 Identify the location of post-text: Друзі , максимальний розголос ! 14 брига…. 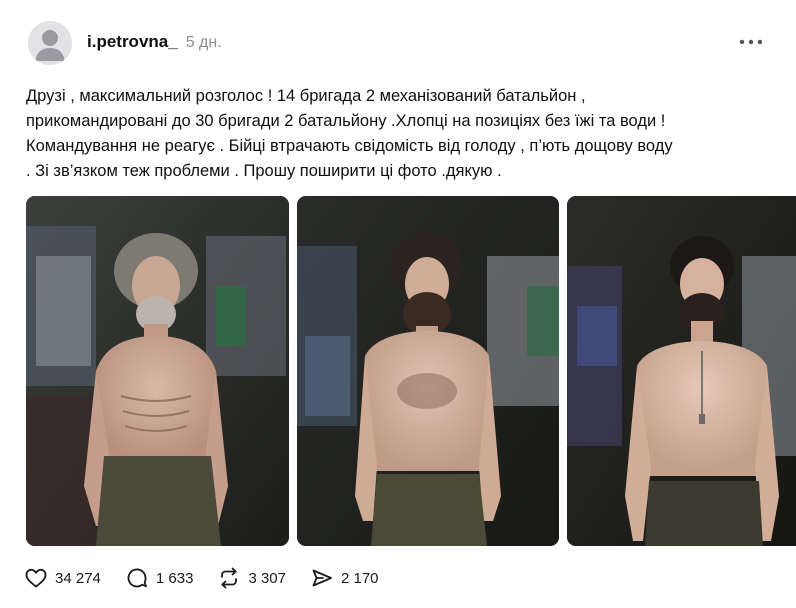
(349, 133).